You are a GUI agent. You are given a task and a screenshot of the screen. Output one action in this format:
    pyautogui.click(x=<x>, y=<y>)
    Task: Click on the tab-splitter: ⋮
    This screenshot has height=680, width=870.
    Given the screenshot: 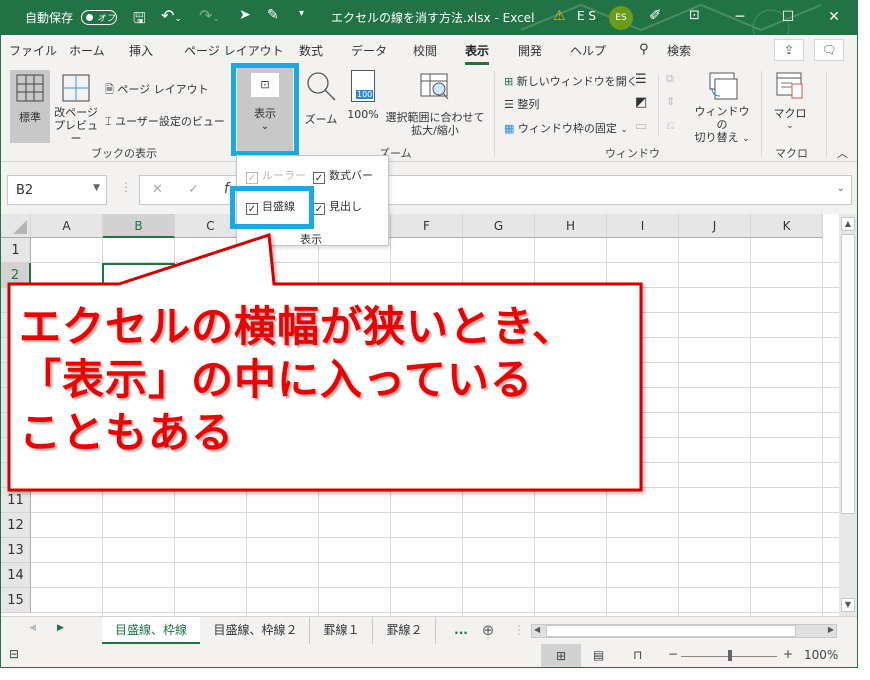 What is the action you would take?
    pyautogui.click(x=519, y=630)
    